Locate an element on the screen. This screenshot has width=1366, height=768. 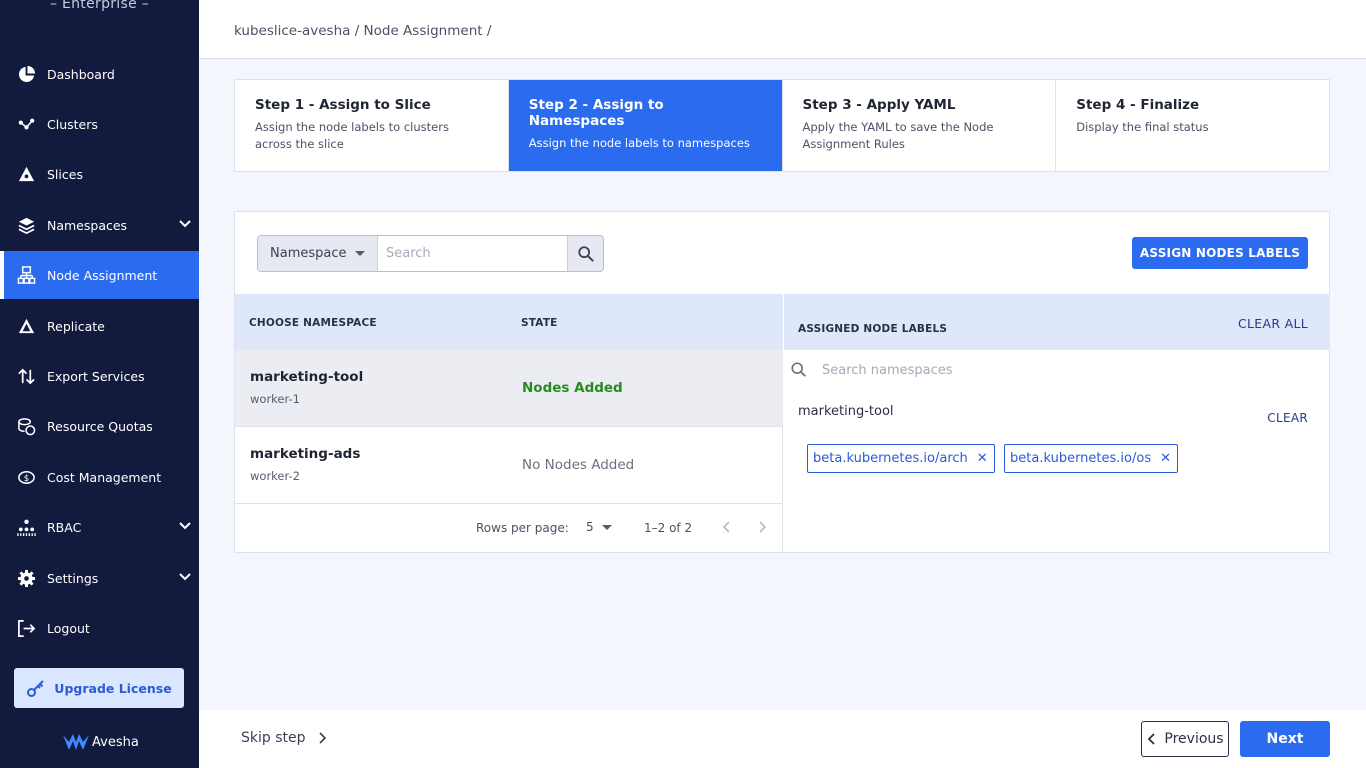
namespace-search is located at coordinates (956, 370).